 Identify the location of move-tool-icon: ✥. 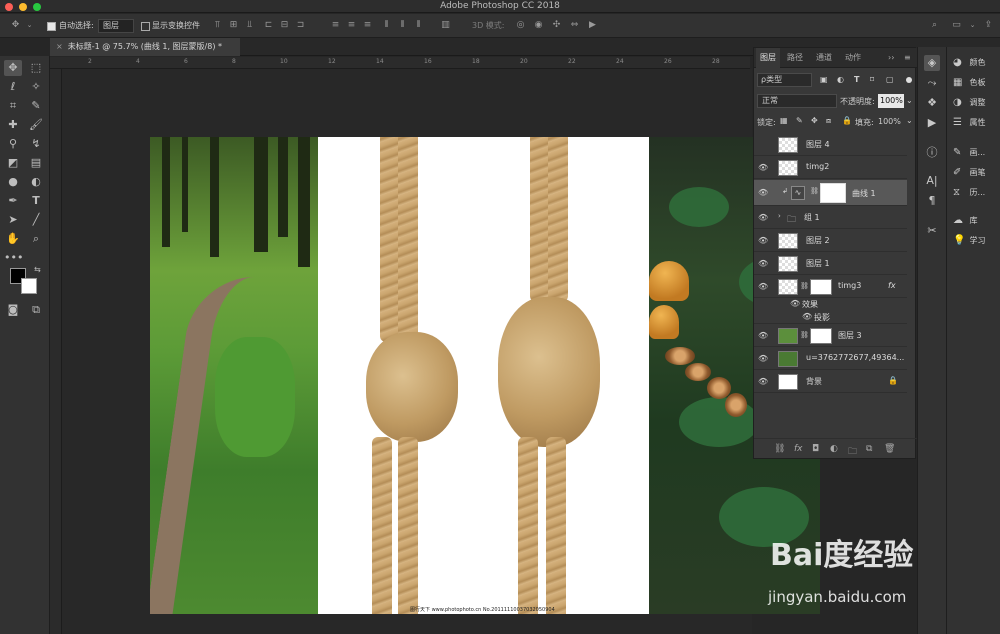
(13, 68).